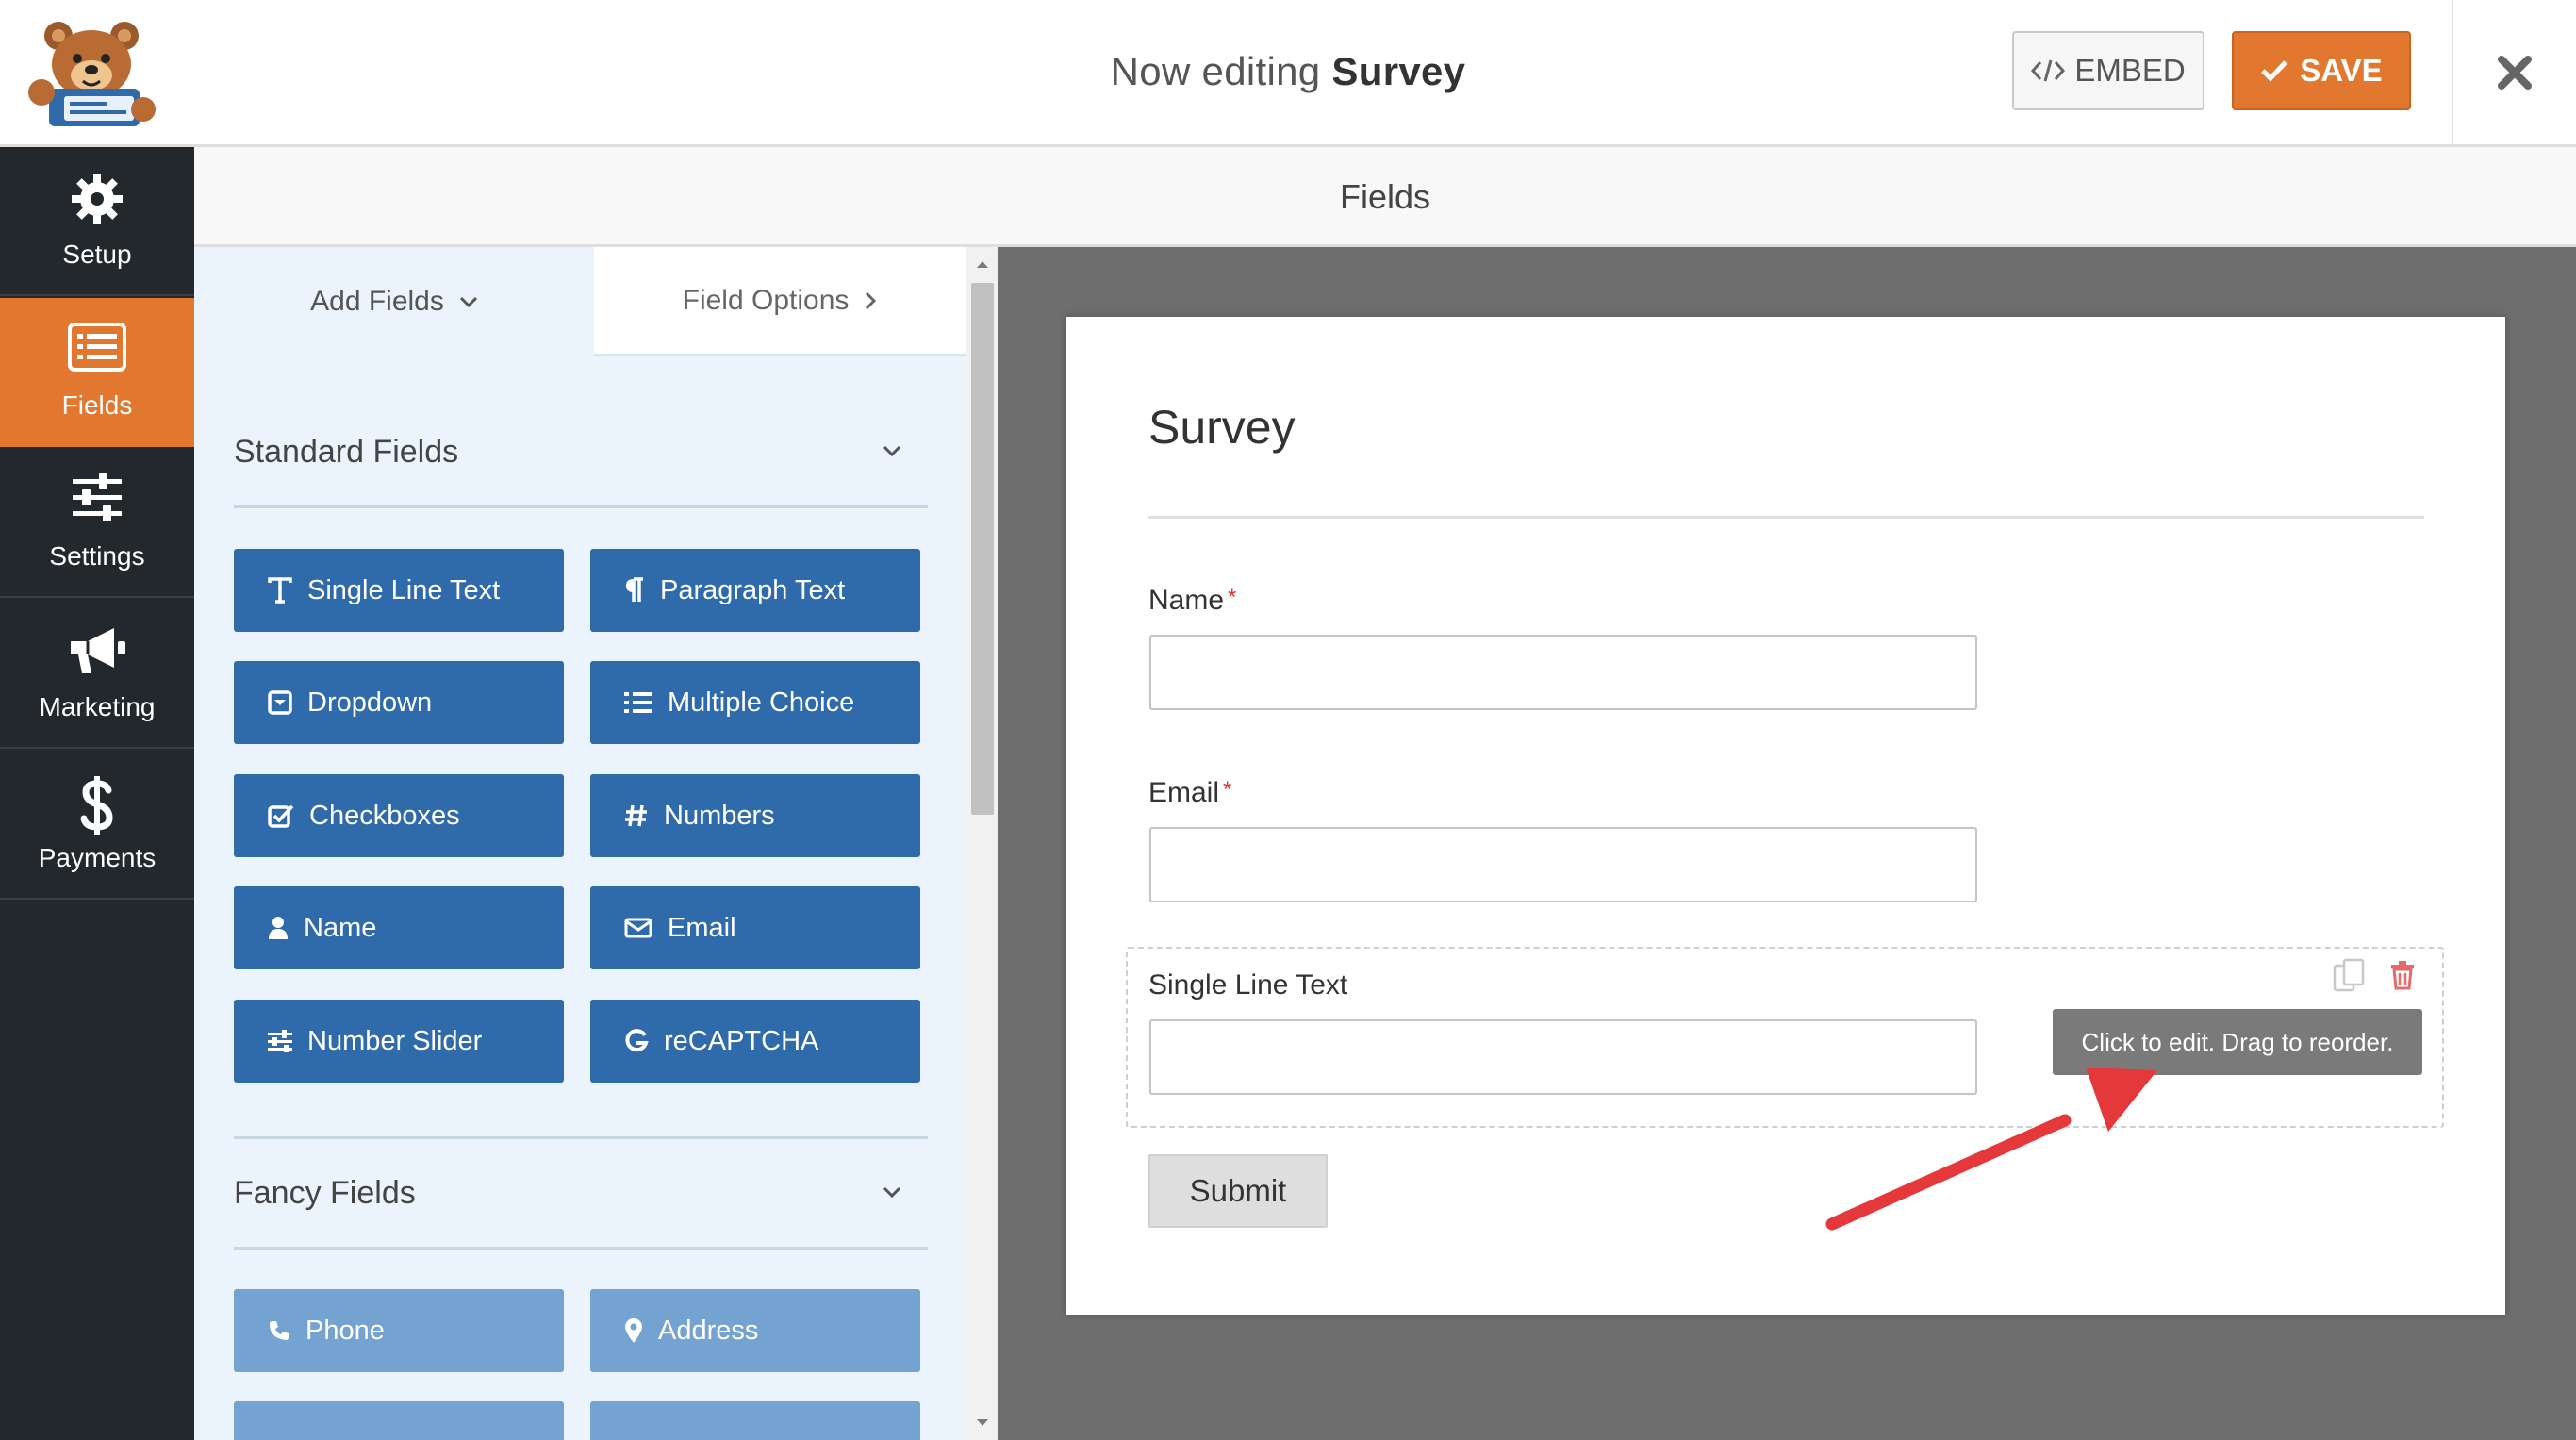 The width and height of the screenshot is (2576, 1440). What do you see at coordinates (1563, 864) in the screenshot?
I see `email-field-input` at bounding box center [1563, 864].